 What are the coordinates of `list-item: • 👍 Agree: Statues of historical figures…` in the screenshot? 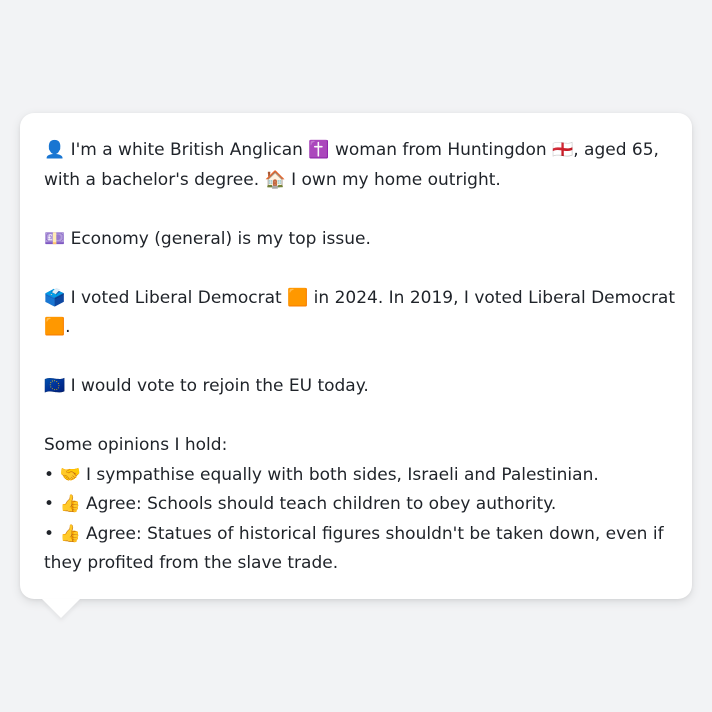 It's located at (360, 549).